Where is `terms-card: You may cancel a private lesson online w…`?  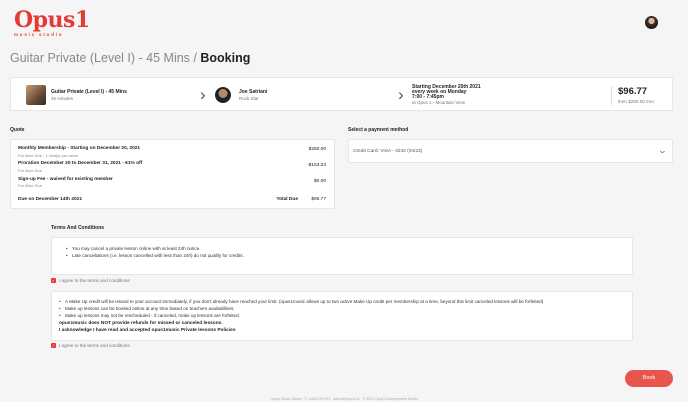 terms-card: You may cancel a private lesson online w… is located at coordinates (342, 256).